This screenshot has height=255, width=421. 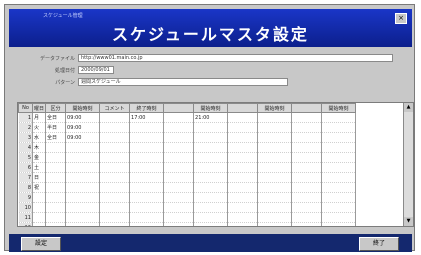 I want to click on column-header: No, so click(x=25, y=108).